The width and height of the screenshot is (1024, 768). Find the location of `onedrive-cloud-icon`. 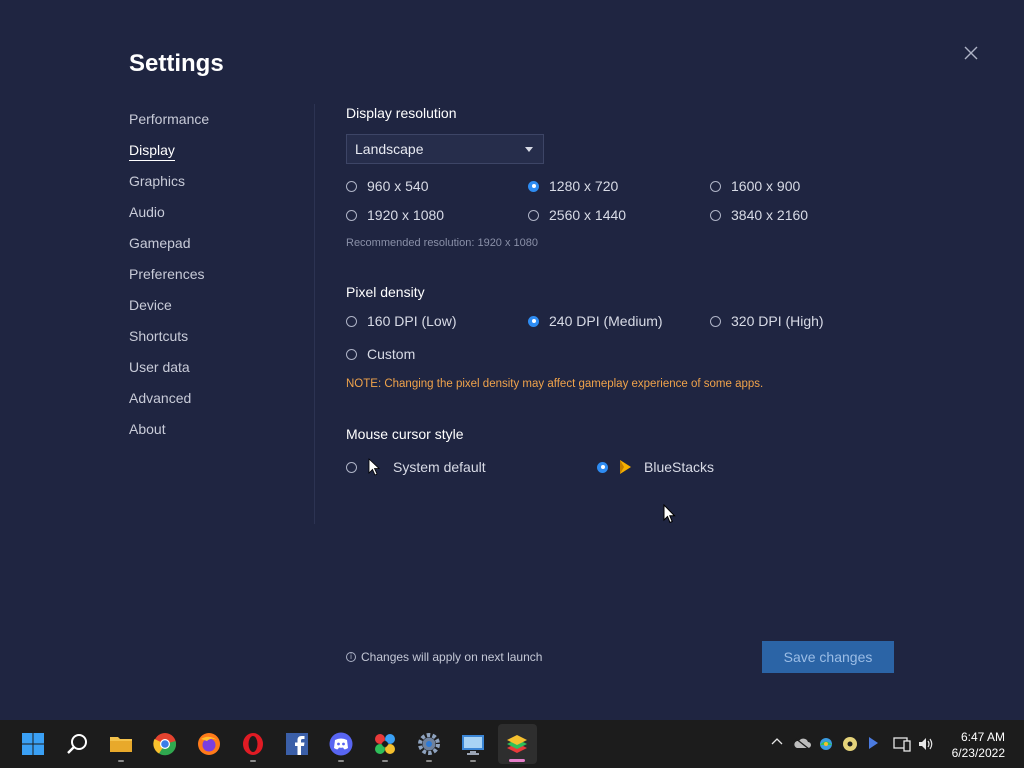

onedrive-cloud-icon is located at coordinates (802, 744).